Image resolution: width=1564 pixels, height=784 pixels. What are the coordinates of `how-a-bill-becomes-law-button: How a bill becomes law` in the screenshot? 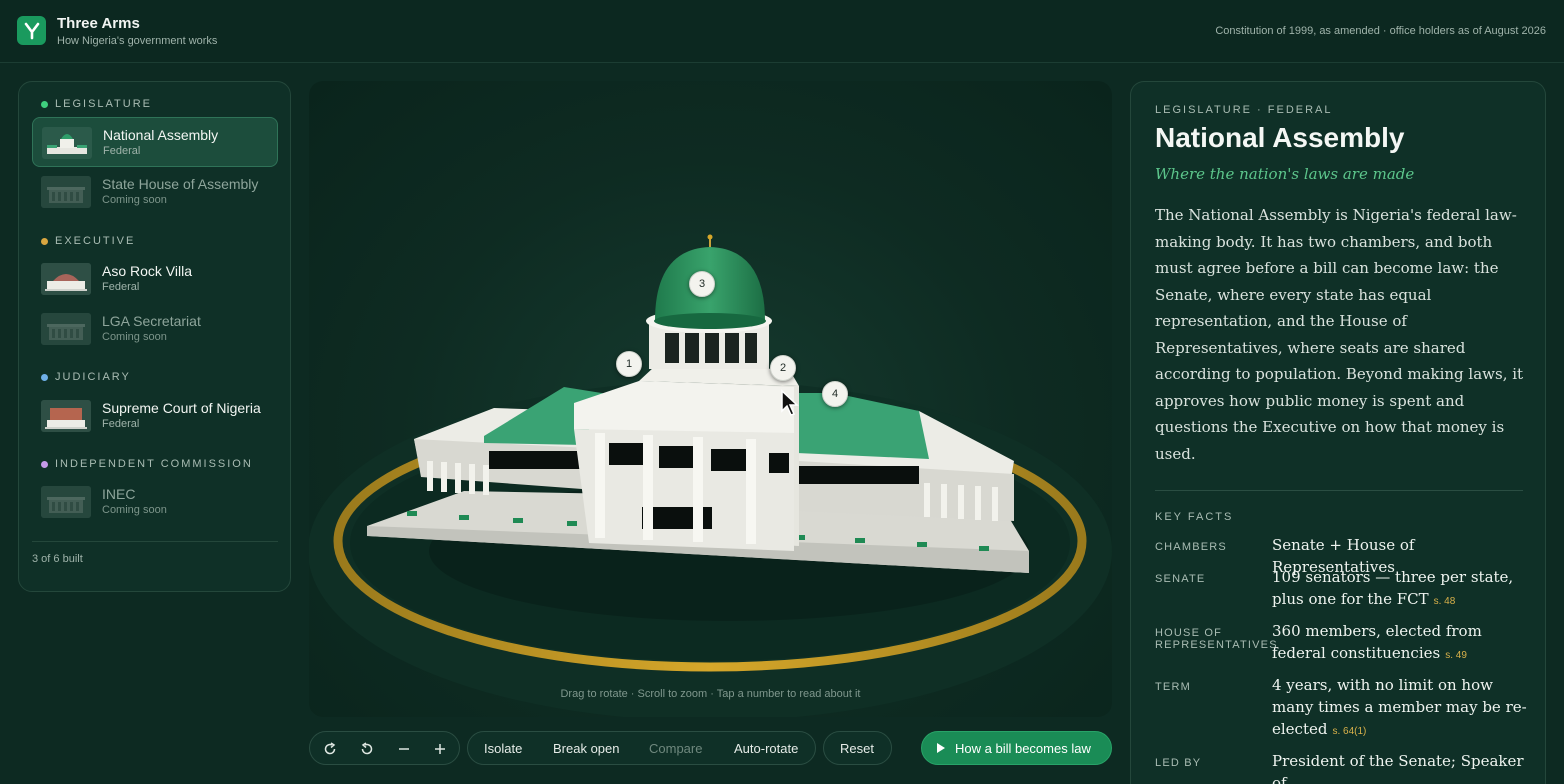 It's located at (1016, 748).